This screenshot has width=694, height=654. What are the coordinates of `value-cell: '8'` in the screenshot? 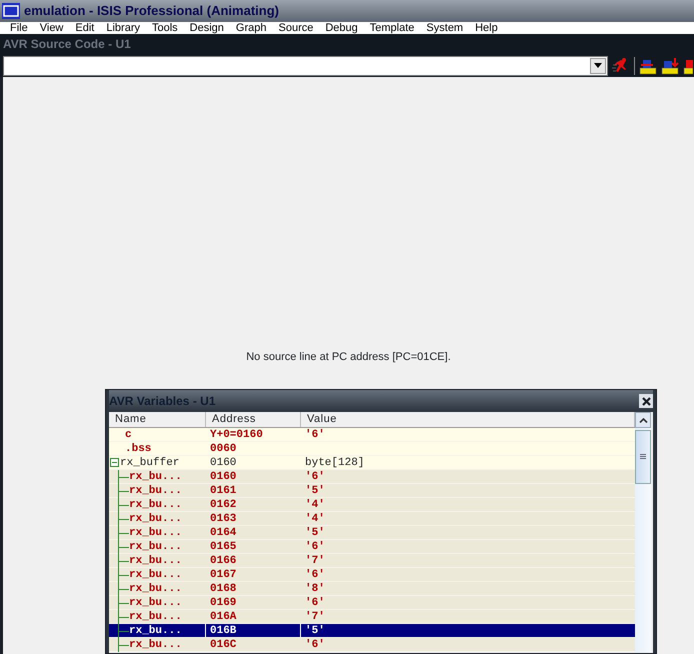 It's located at (315, 589).